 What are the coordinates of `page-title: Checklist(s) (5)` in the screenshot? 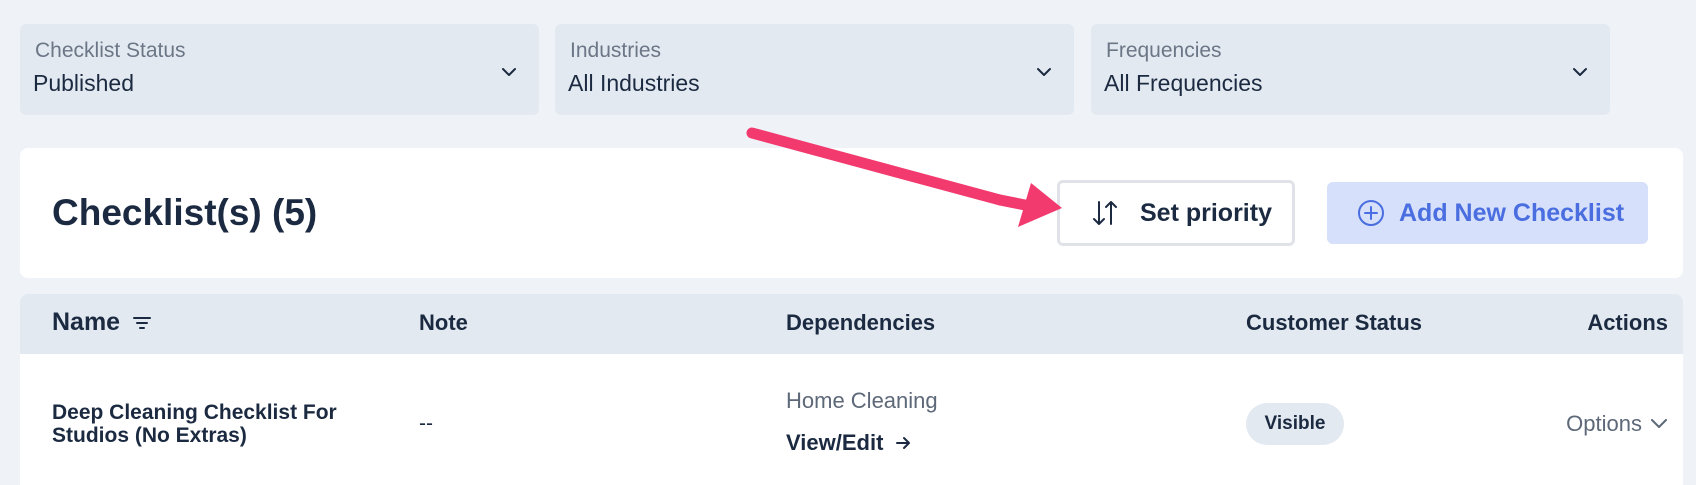 It's located at (185, 212).